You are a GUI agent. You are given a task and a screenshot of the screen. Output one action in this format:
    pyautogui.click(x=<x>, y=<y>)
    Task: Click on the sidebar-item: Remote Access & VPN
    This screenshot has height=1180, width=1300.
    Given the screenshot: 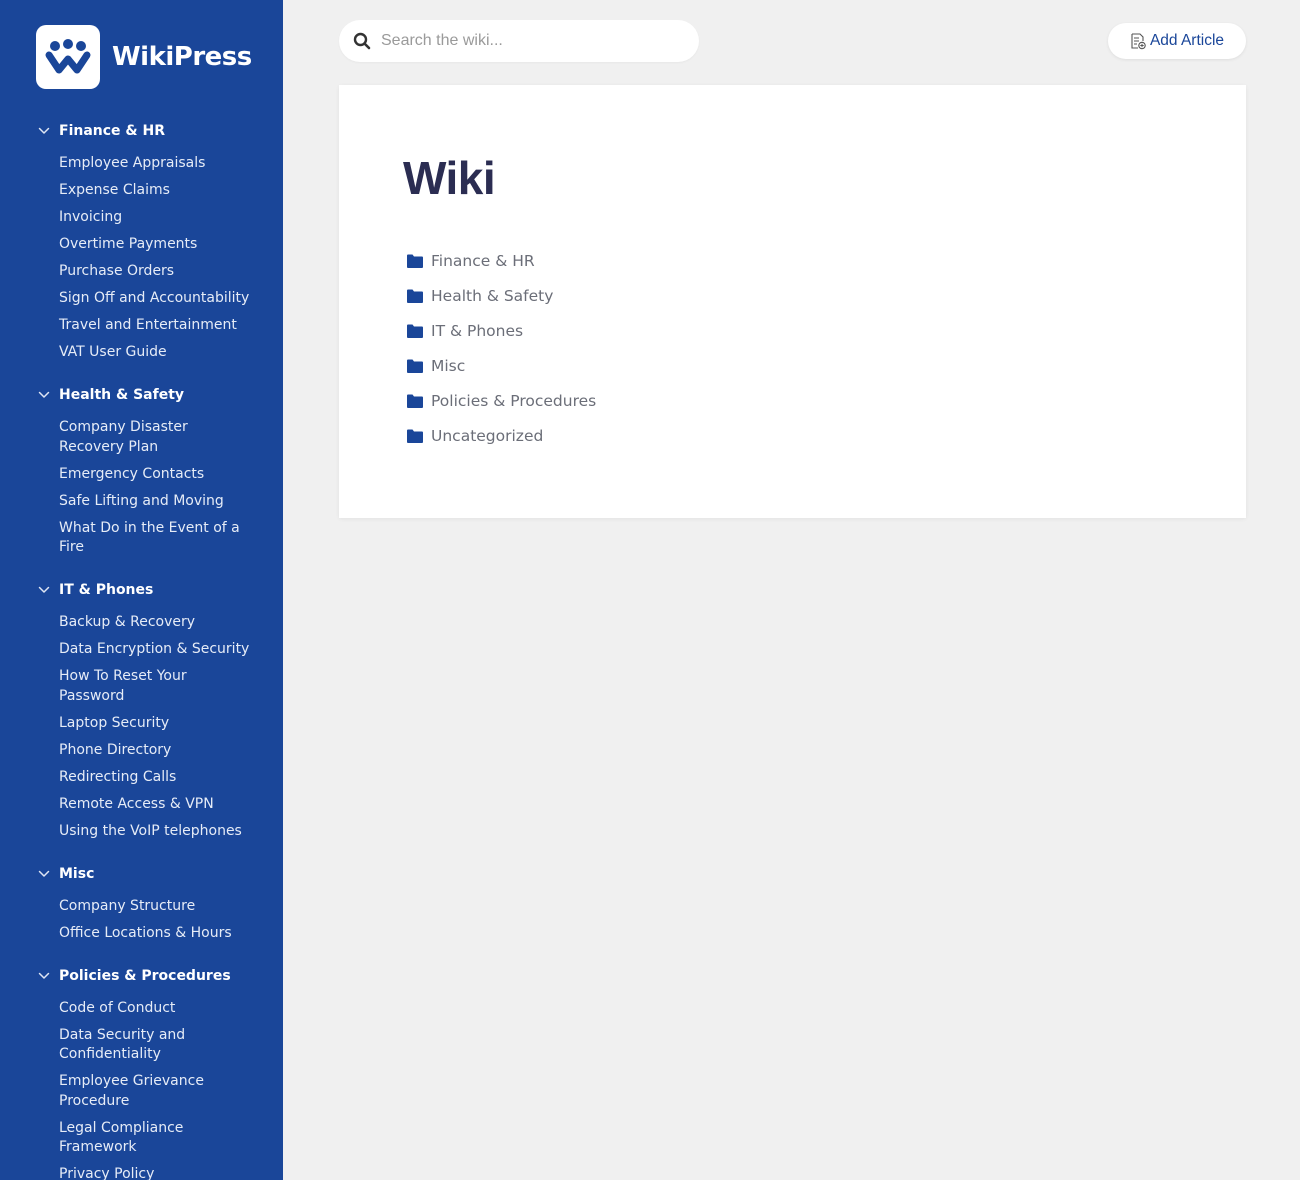 What is the action you would take?
    pyautogui.click(x=156, y=805)
    